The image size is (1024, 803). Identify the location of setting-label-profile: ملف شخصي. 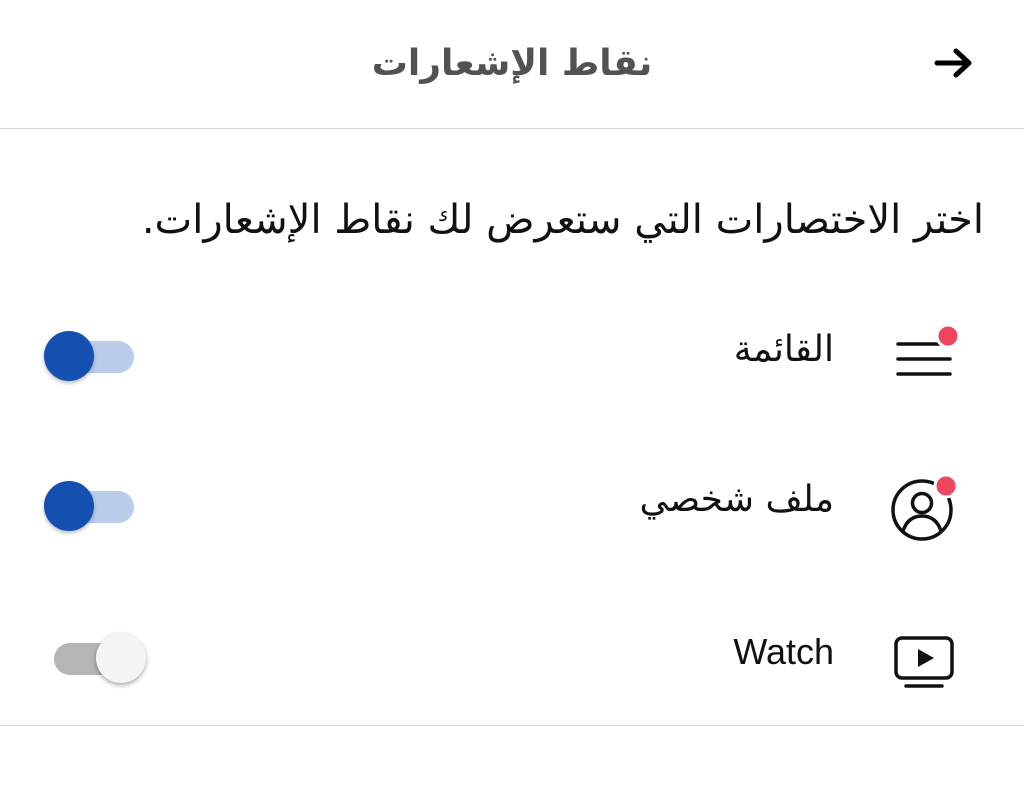
(736, 499).